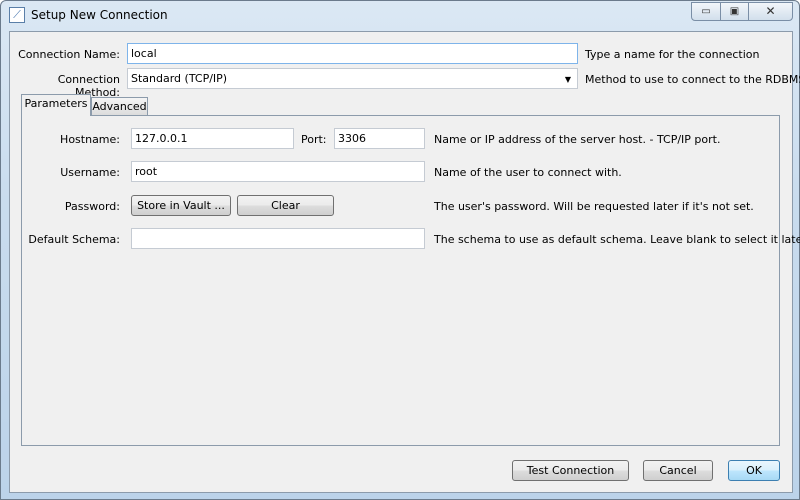 The image size is (800, 500). Describe the element at coordinates (706, 11) in the screenshot. I see `minimize-icon: ▭` at that location.